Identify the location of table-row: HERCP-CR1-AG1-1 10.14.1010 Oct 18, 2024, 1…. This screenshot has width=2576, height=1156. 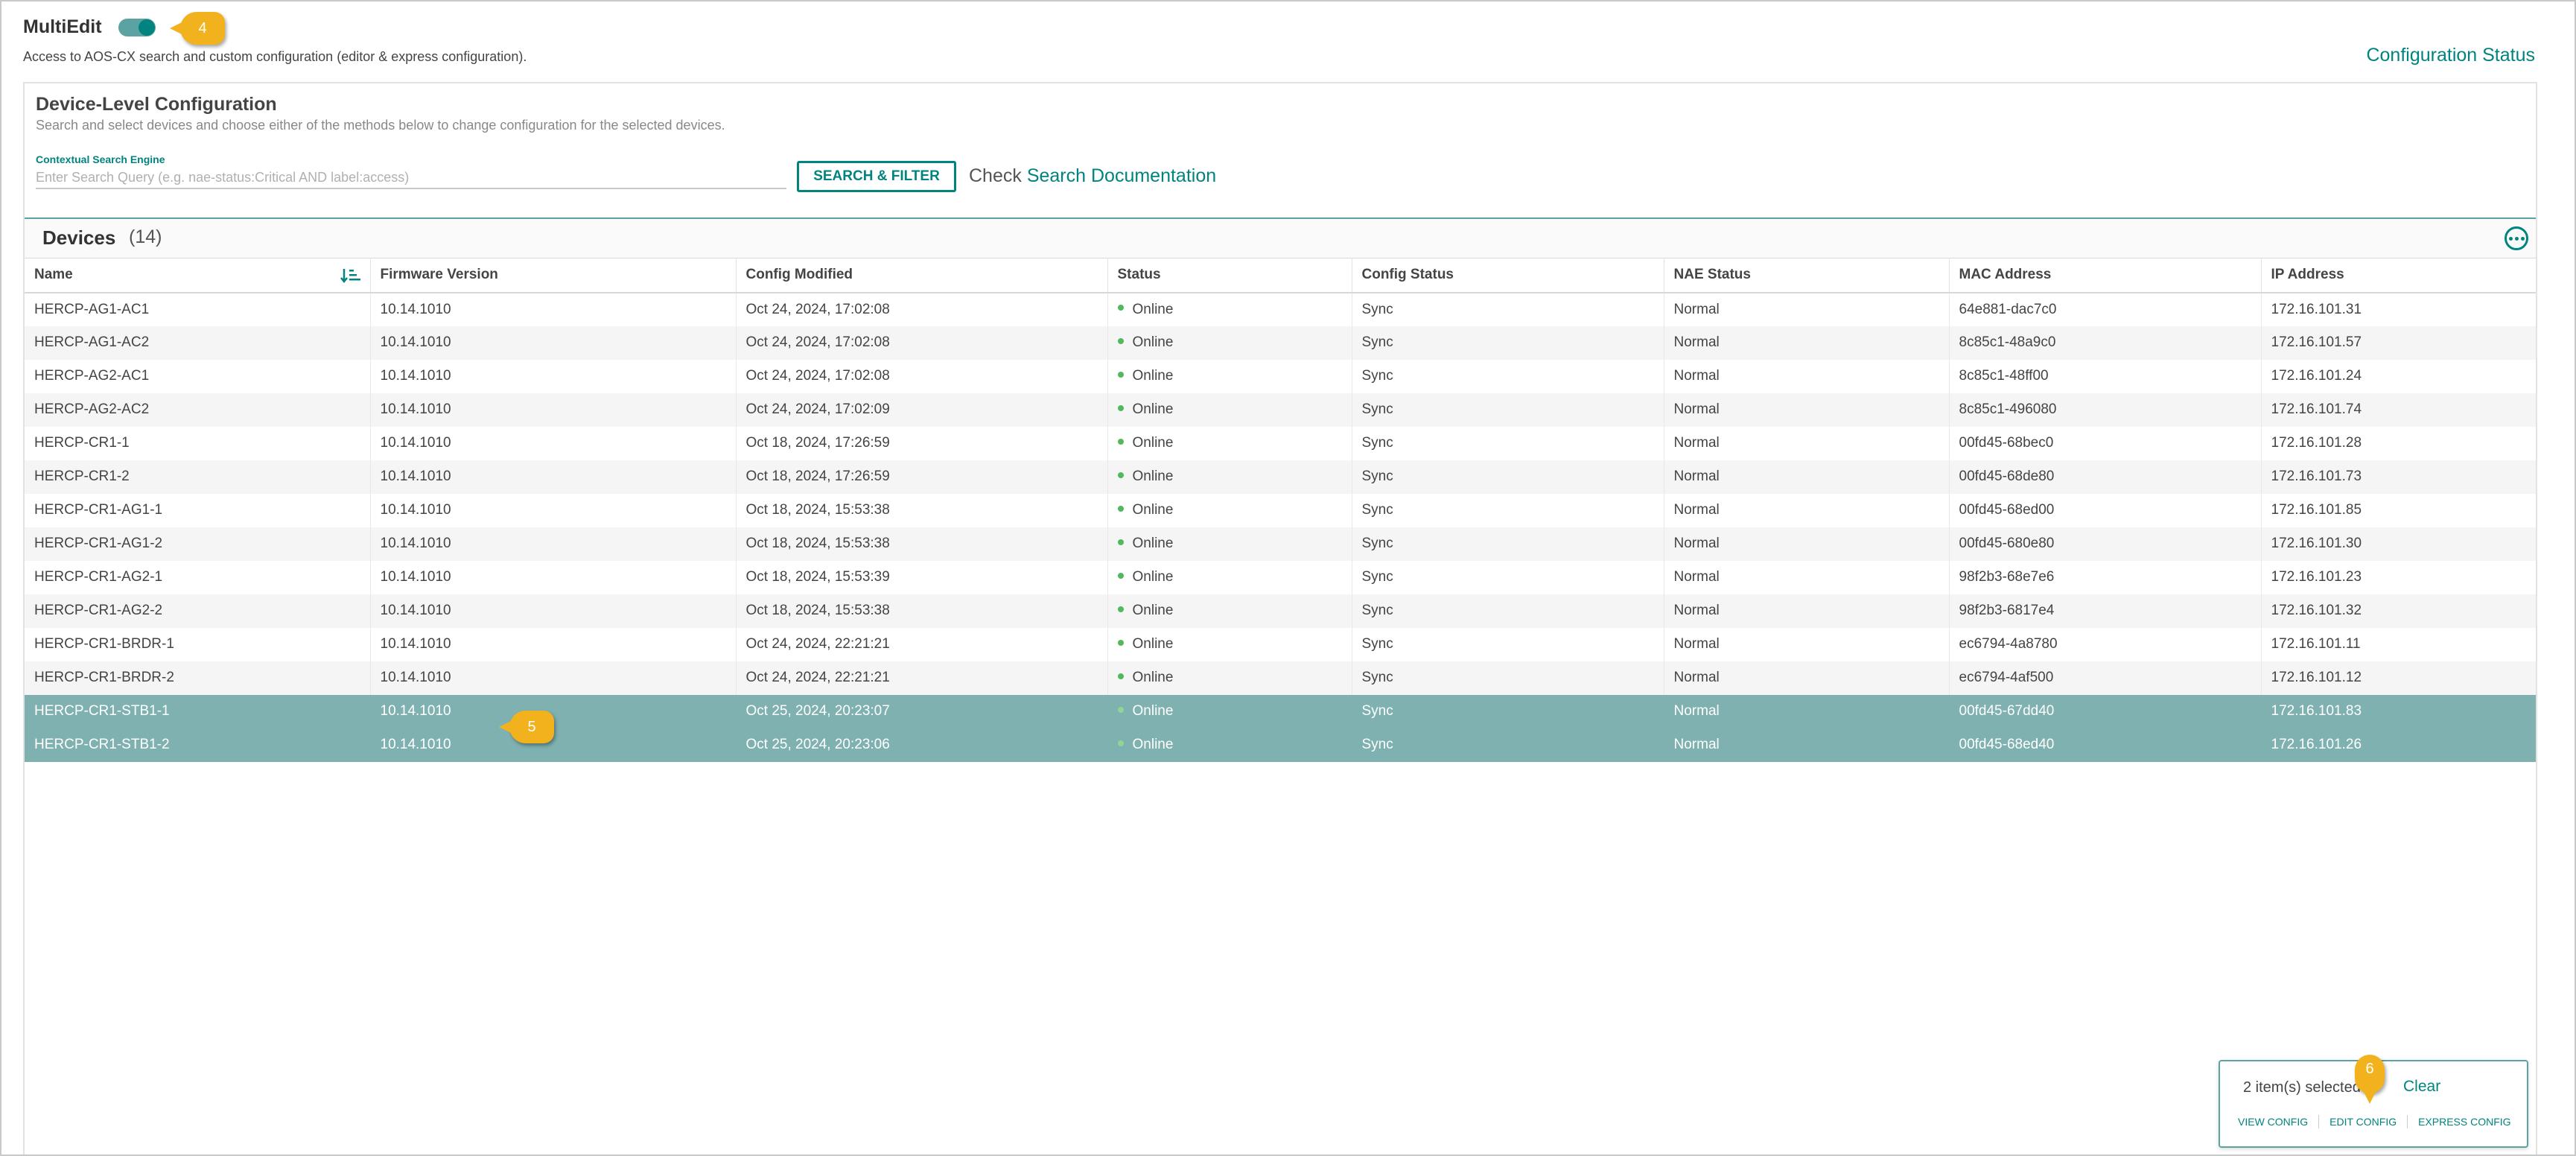
(1280, 510).